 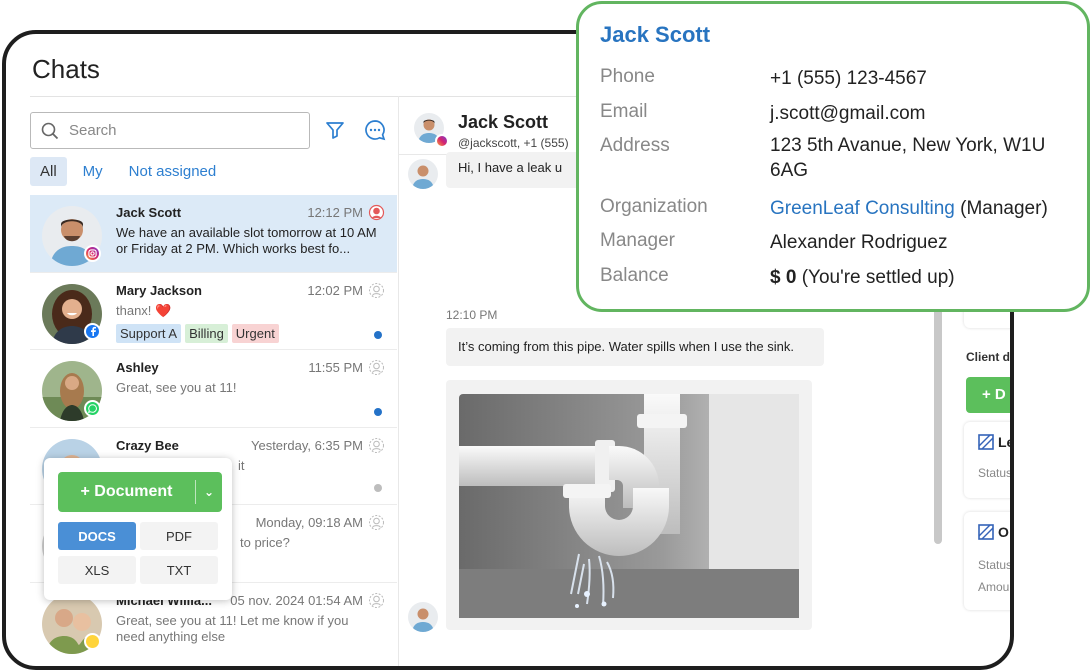 I want to click on conversation-name: Ashley, so click(x=137, y=367).